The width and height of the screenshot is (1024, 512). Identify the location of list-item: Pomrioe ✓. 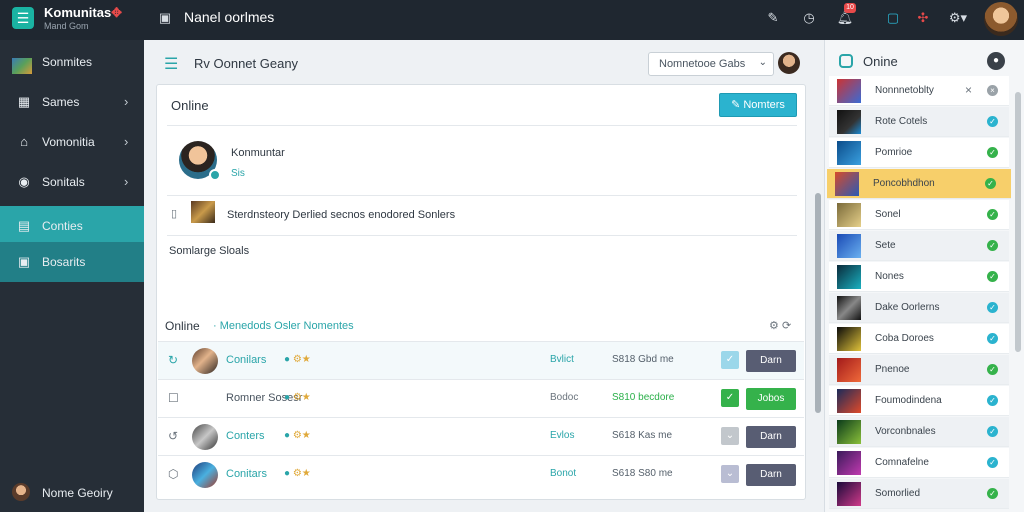
(919, 153).